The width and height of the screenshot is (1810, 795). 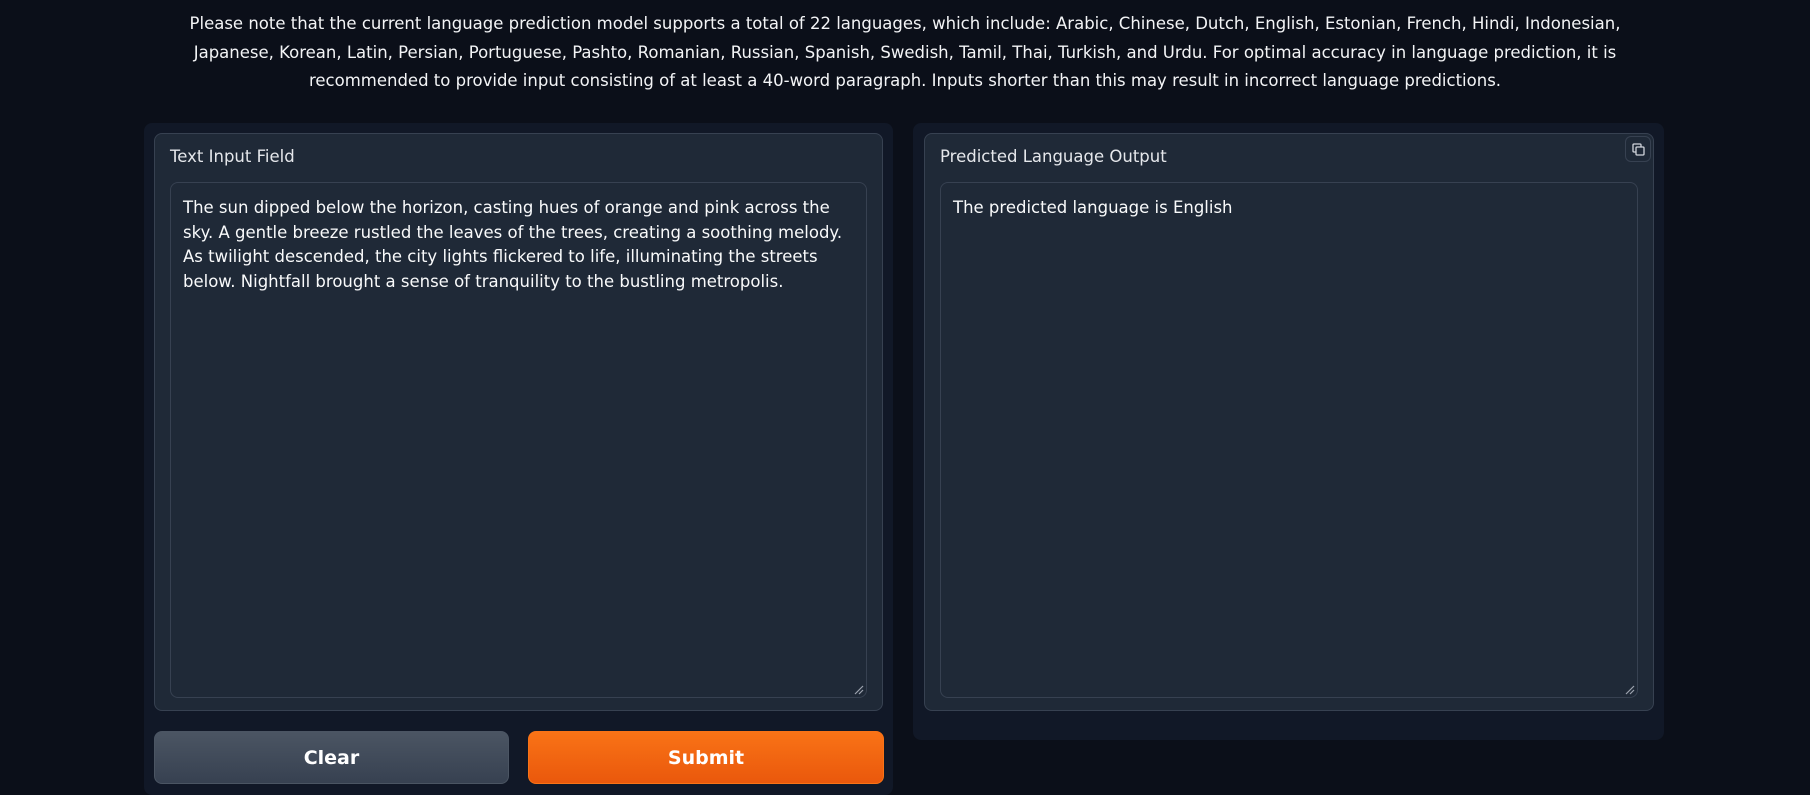 I want to click on text-input-label: Text Input Field, so click(x=232, y=156).